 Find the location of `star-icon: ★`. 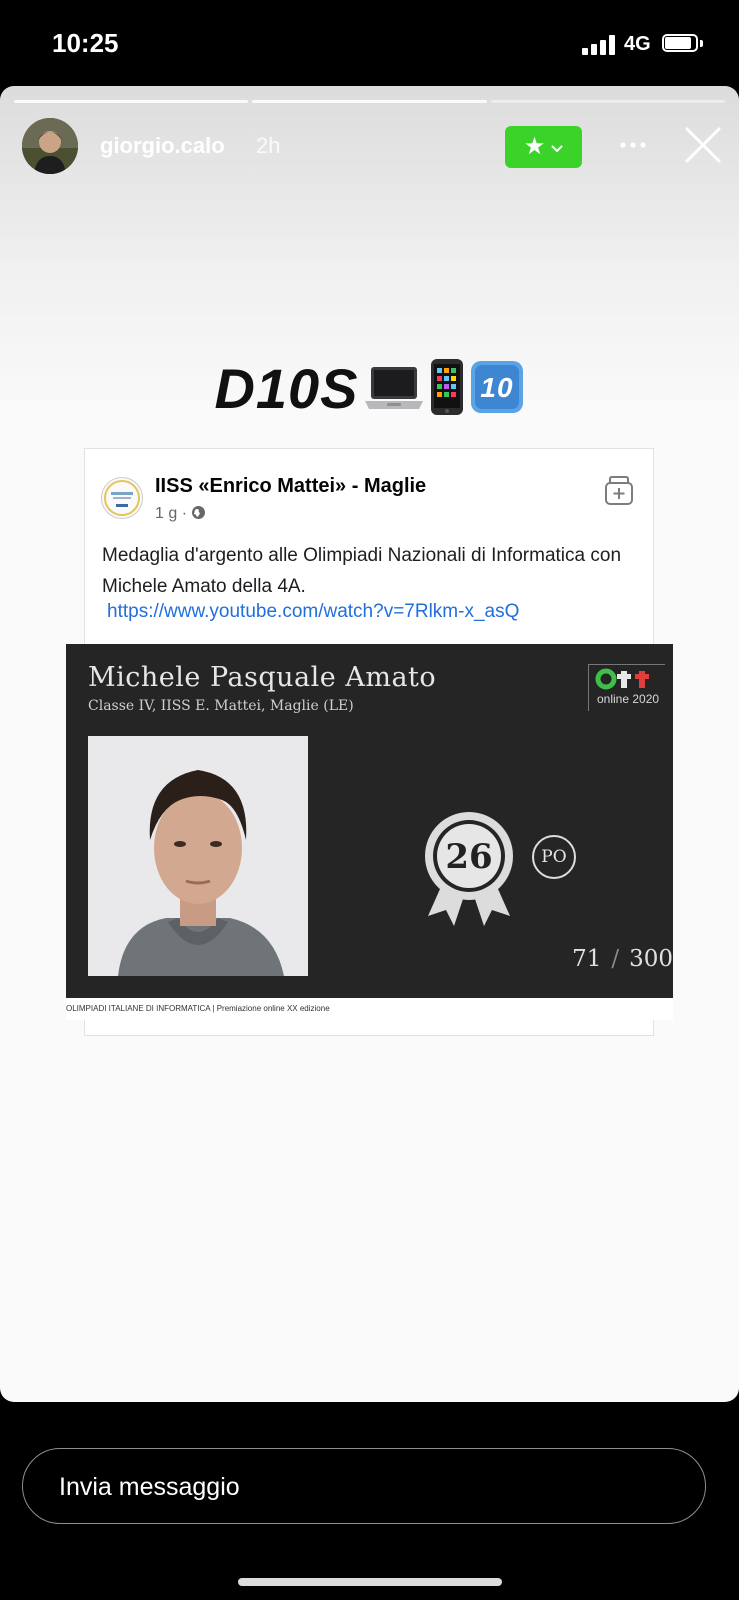

star-icon: ★ is located at coordinates (534, 146).